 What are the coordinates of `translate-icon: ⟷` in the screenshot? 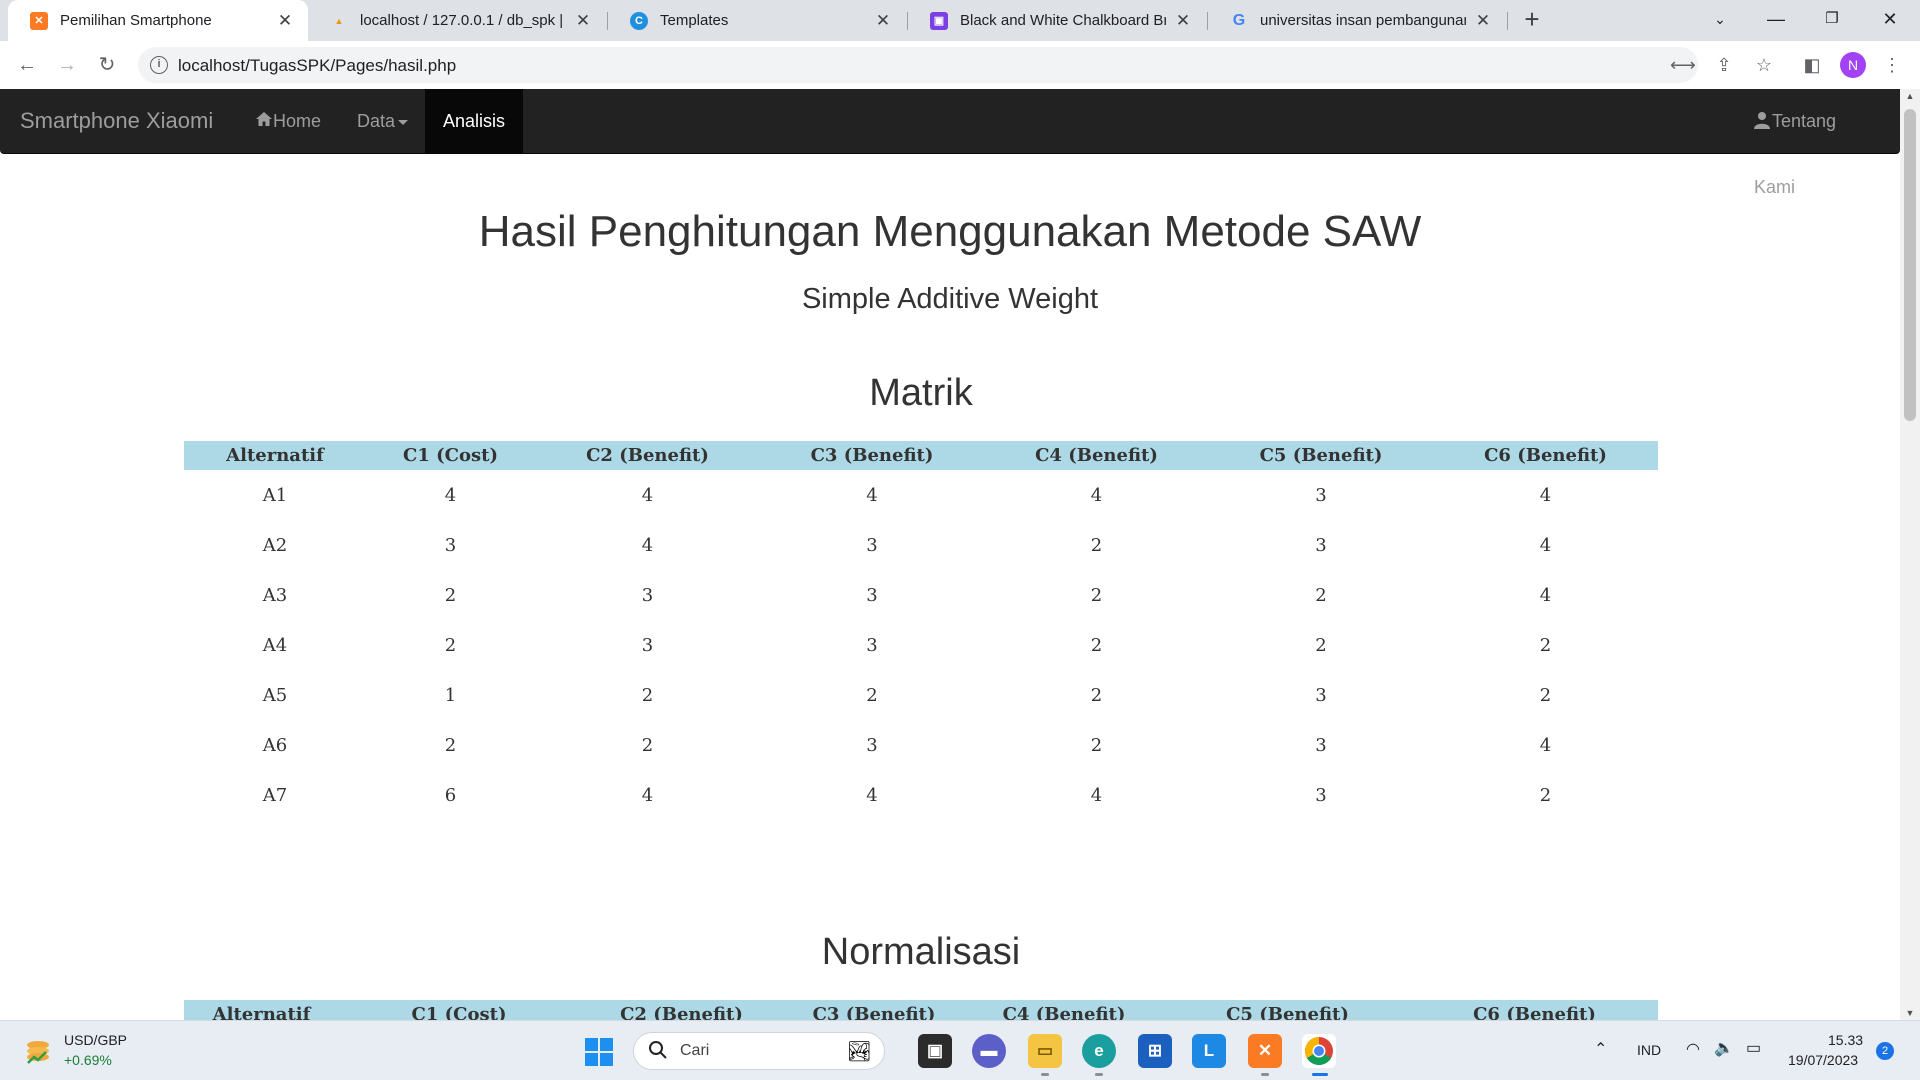 It's located at (1683, 65).